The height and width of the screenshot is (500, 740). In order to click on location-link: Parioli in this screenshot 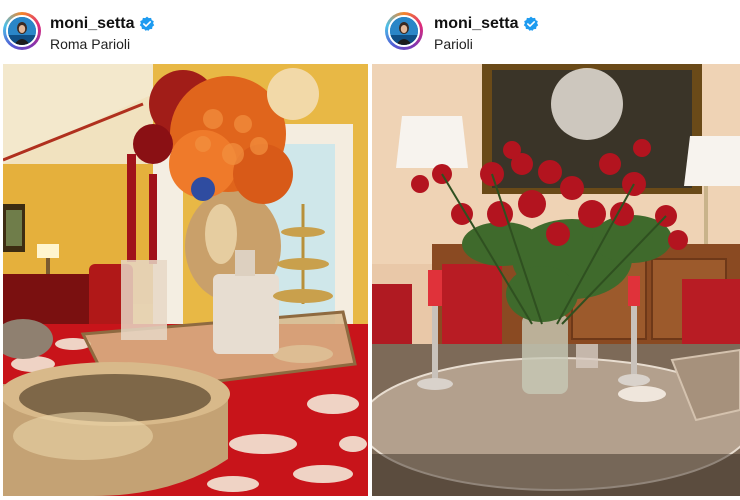, I will do `click(453, 44)`.